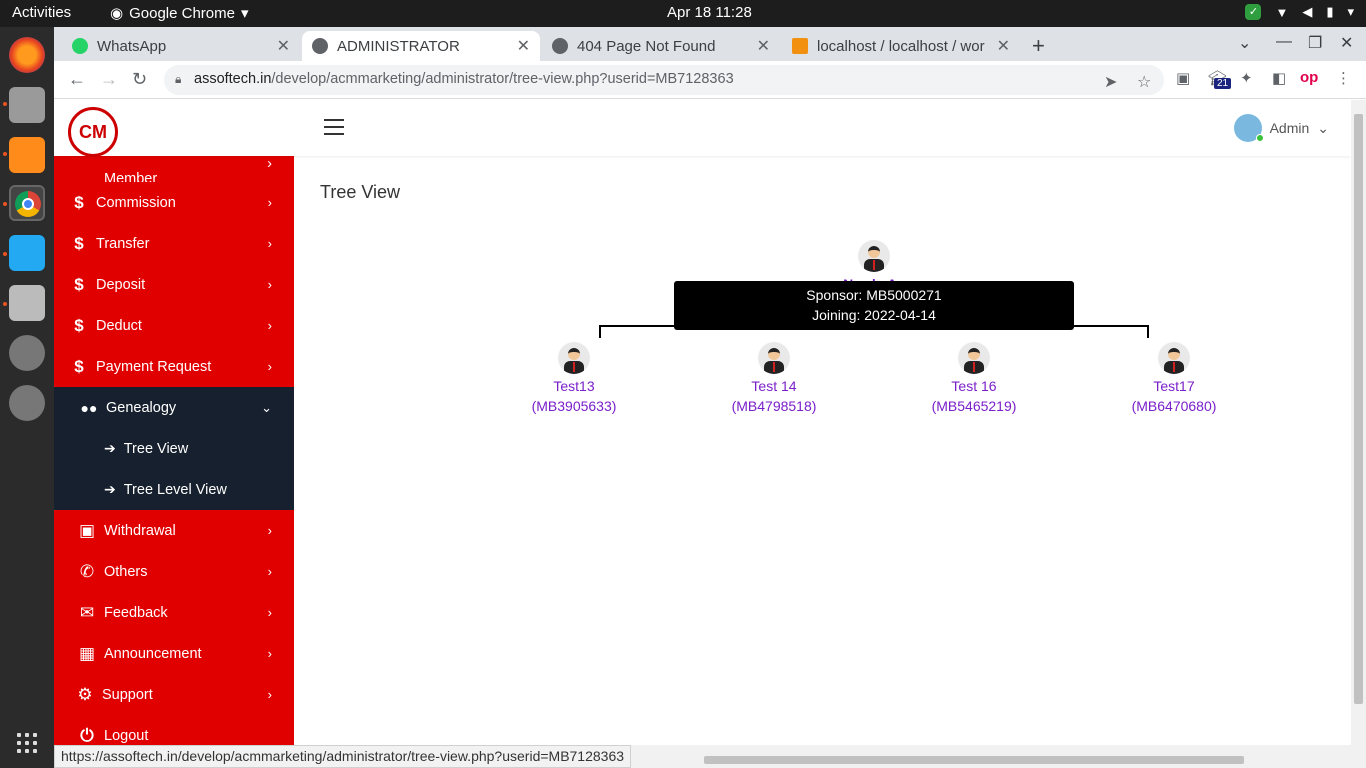 Image resolution: width=1366 pixels, height=768 pixels. I want to click on tree-connector-vertical, so click(600, 331).